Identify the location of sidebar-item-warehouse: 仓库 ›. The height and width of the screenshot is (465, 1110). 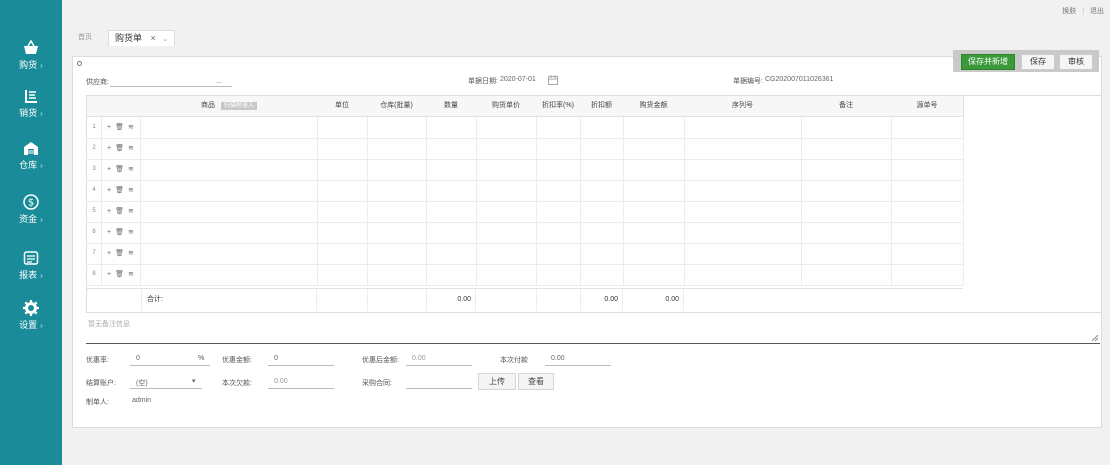
(31, 162).